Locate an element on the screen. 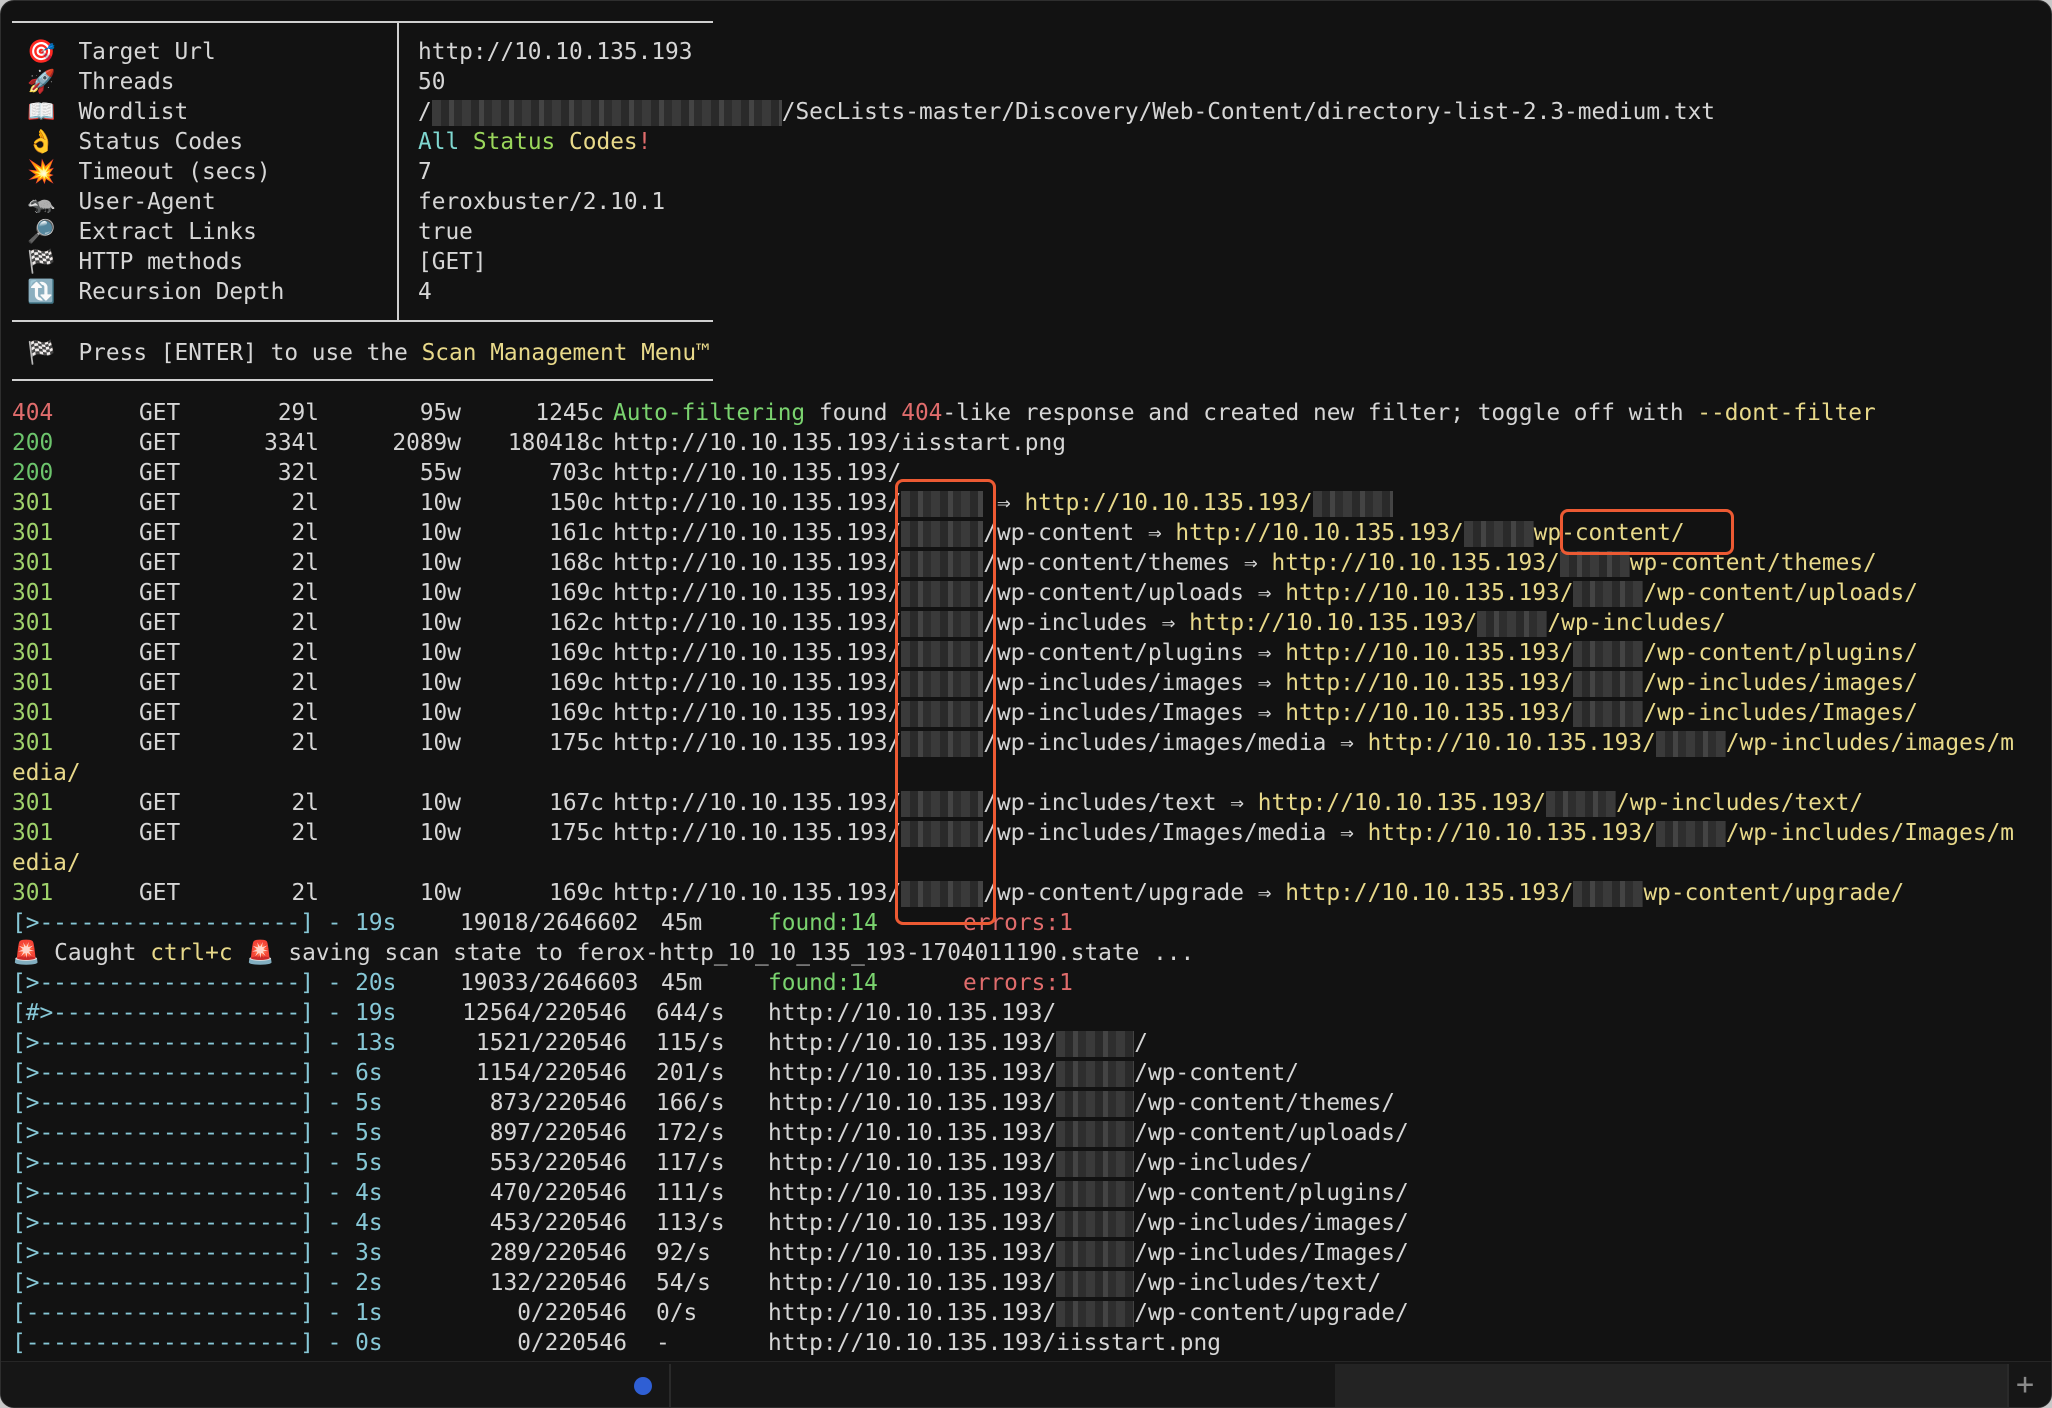 The image size is (2052, 1408). redirect-path: /wp-content/uploads is located at coordinates (1114, 593).